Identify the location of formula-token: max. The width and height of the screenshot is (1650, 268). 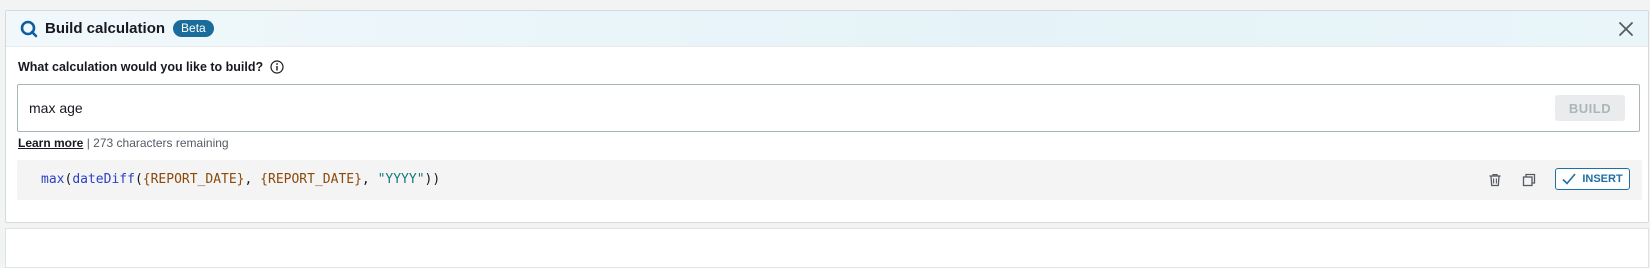
(53, 179).